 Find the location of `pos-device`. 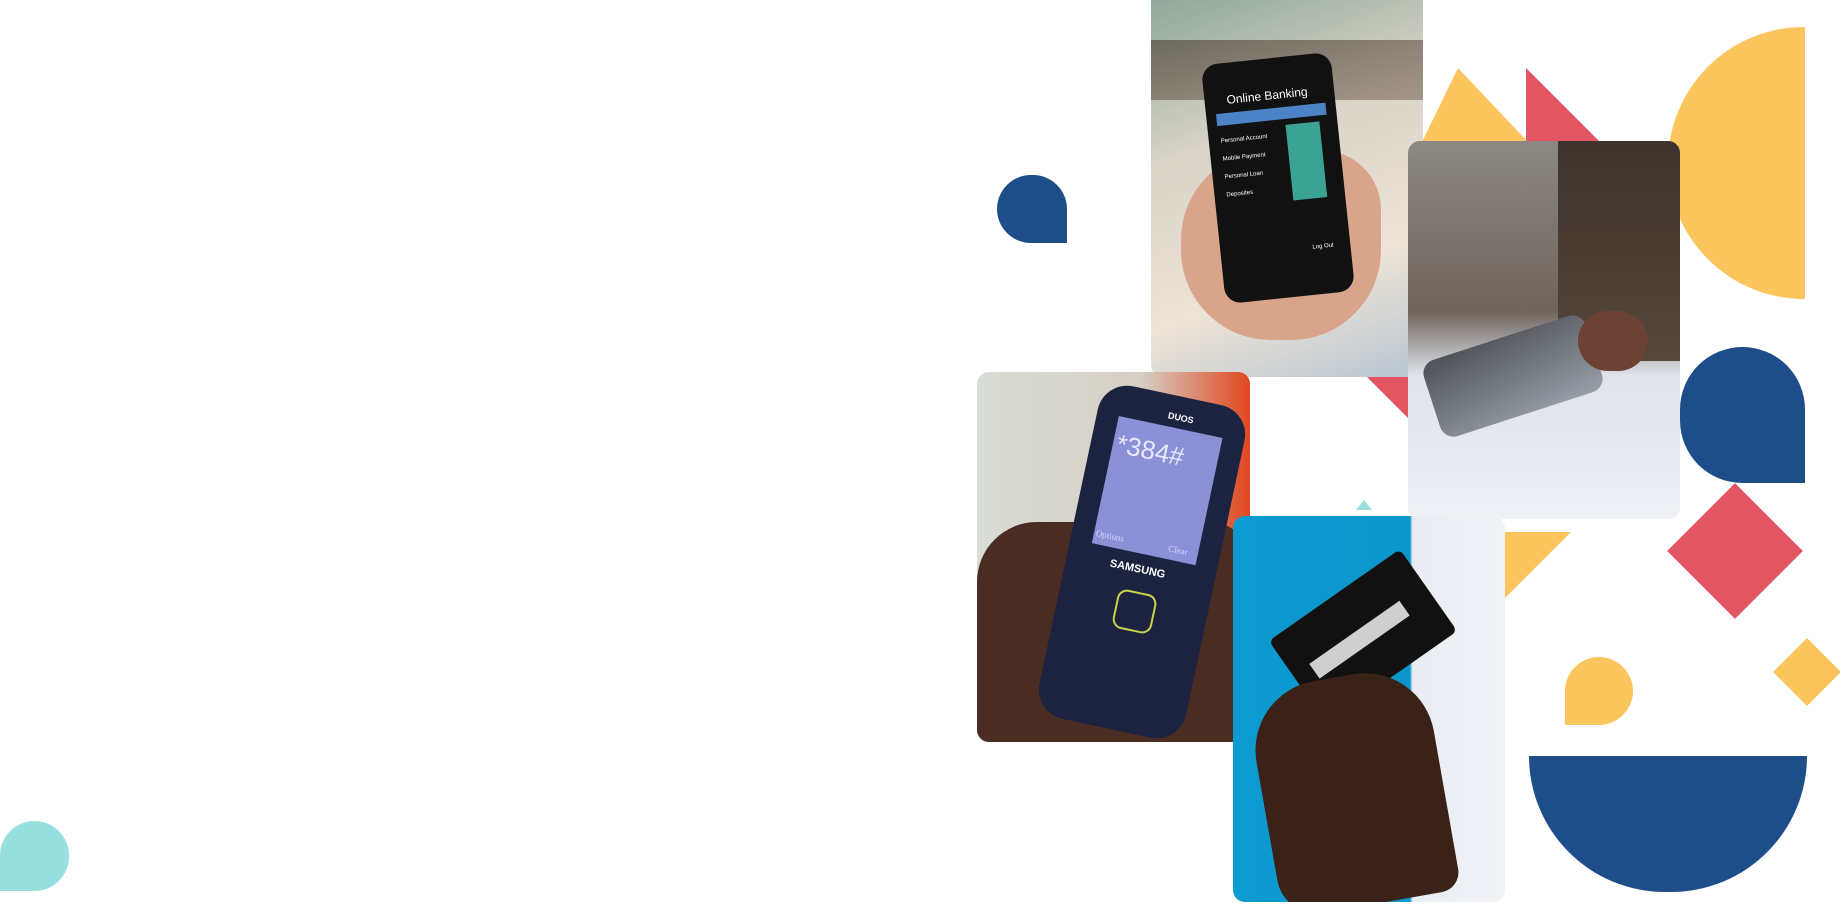

pos-device is located at coordinates (1513, 376).